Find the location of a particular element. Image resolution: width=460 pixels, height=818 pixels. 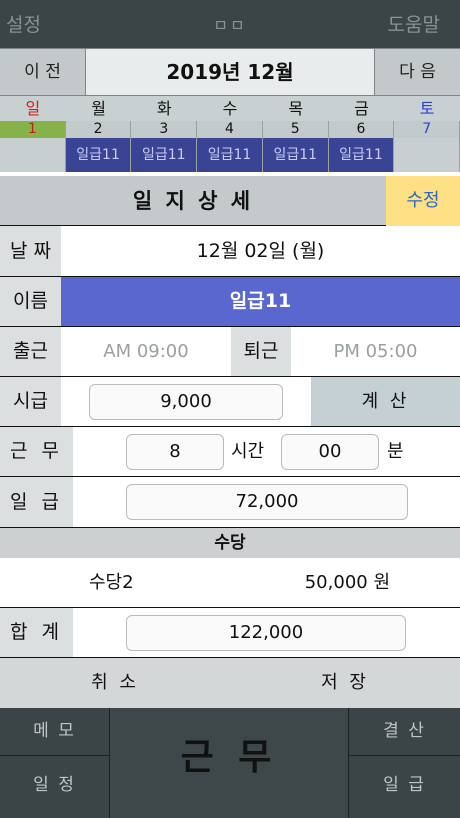

edit-button: 수정 is located at coordinates (423, 201).